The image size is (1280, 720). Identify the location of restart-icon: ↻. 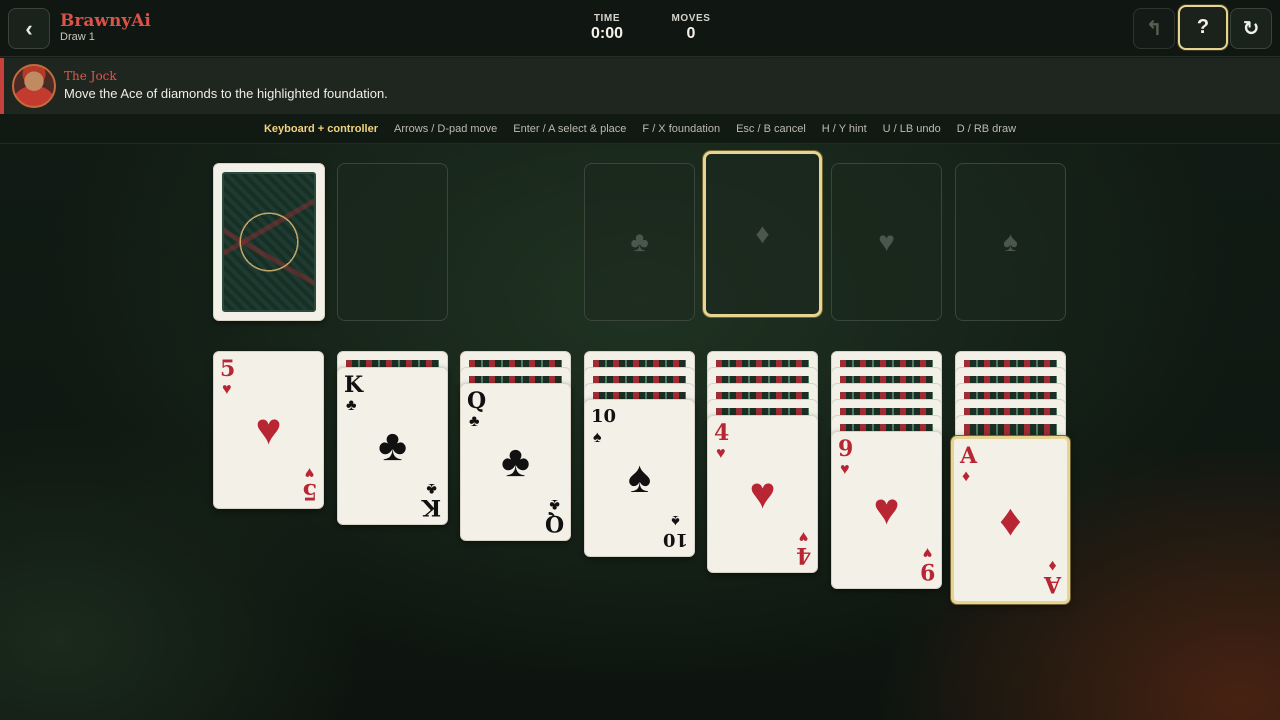
(1251, 29).